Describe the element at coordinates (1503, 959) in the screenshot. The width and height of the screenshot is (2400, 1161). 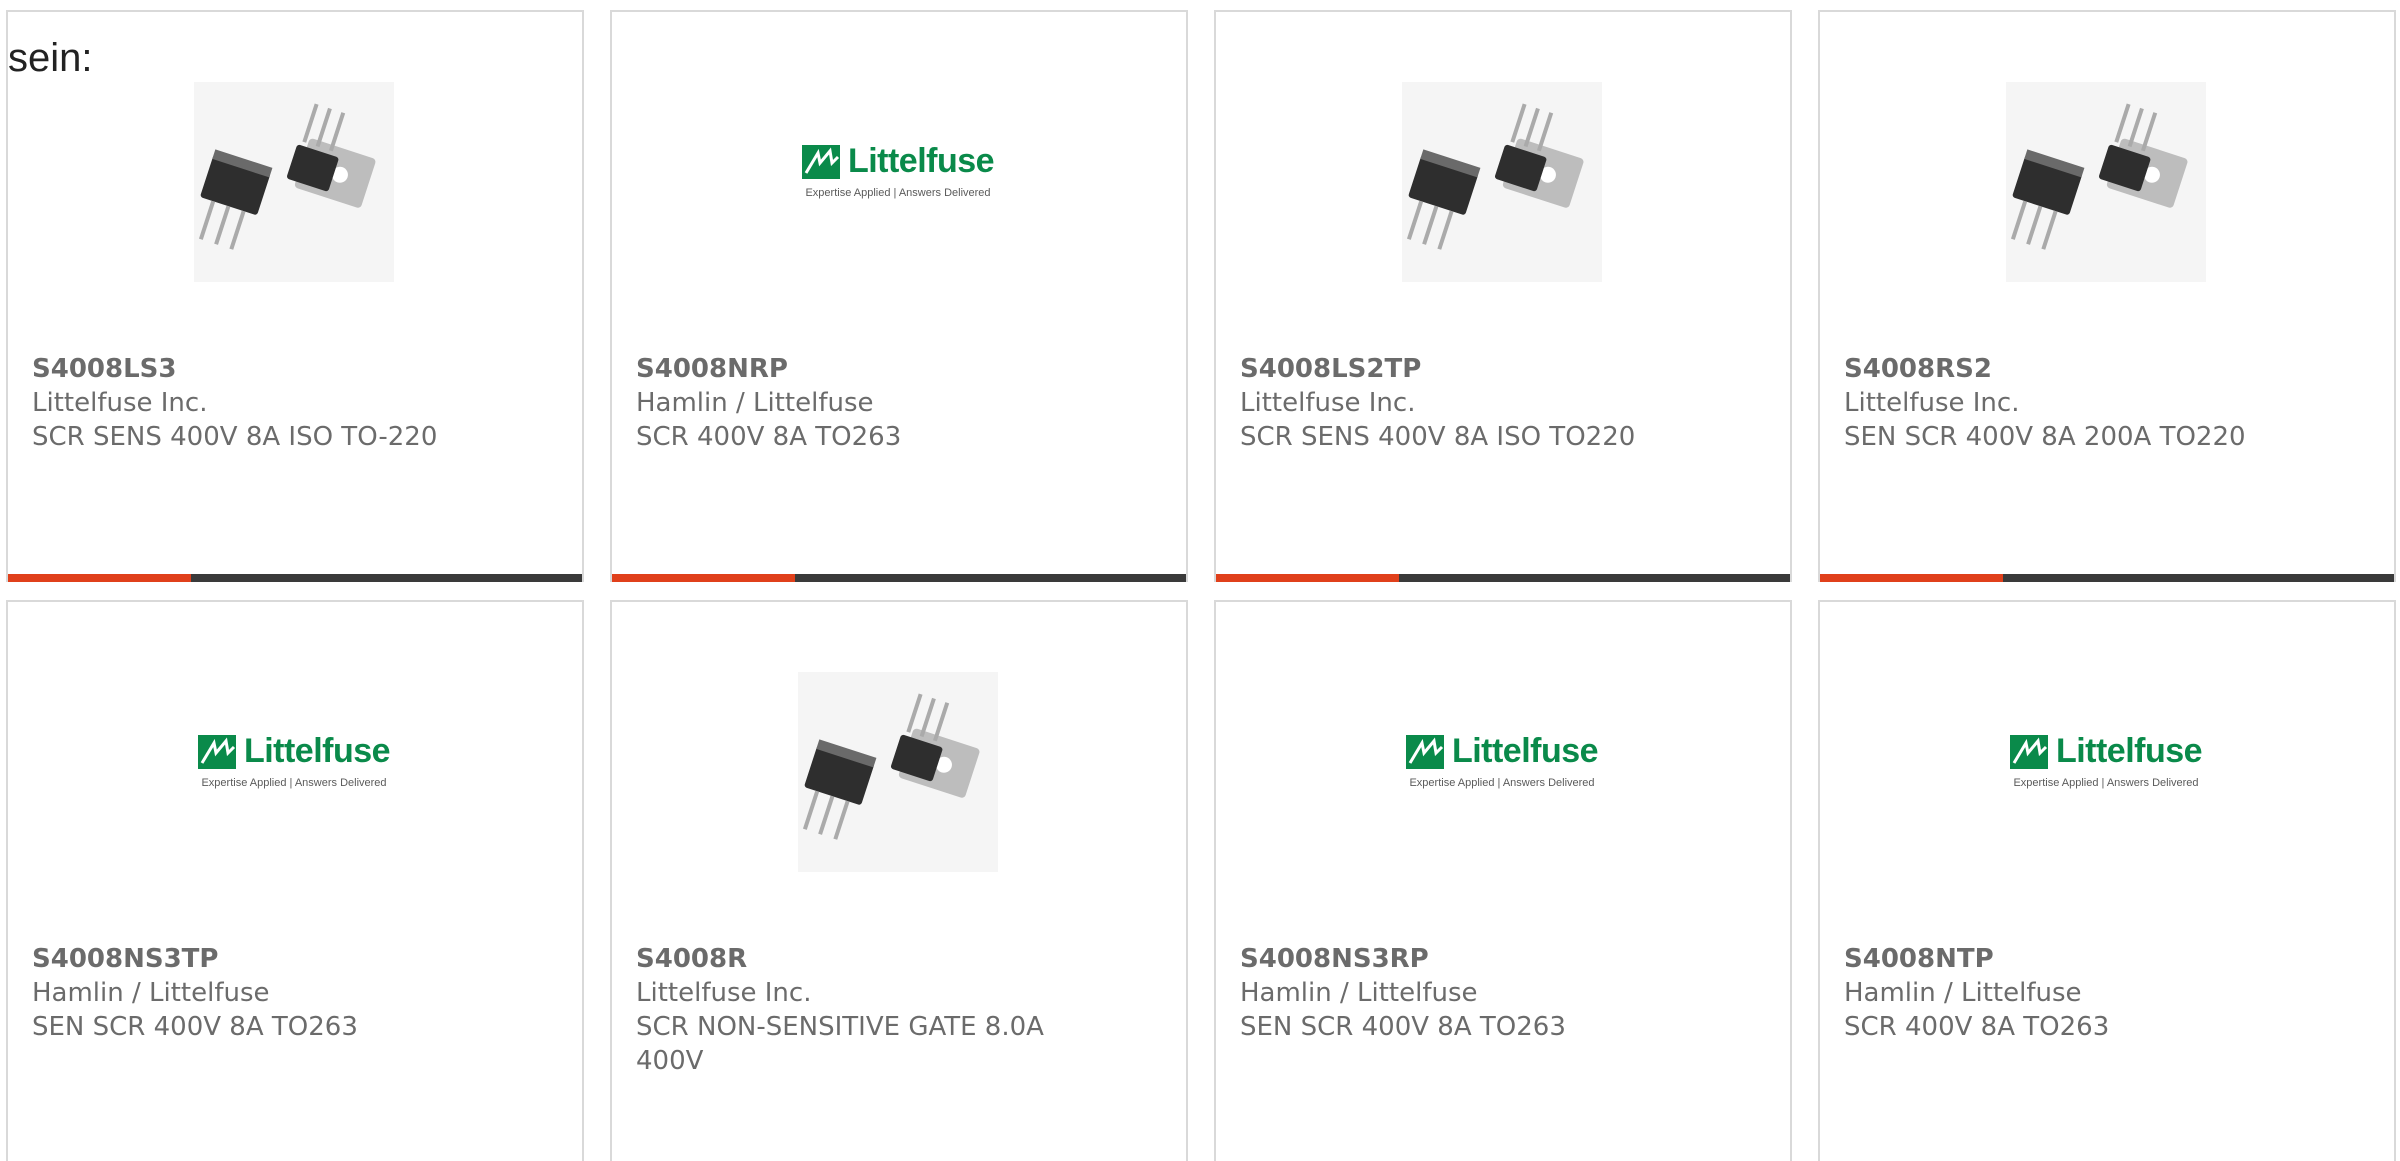
I see `part-number: S4008NS3RP` at that location.